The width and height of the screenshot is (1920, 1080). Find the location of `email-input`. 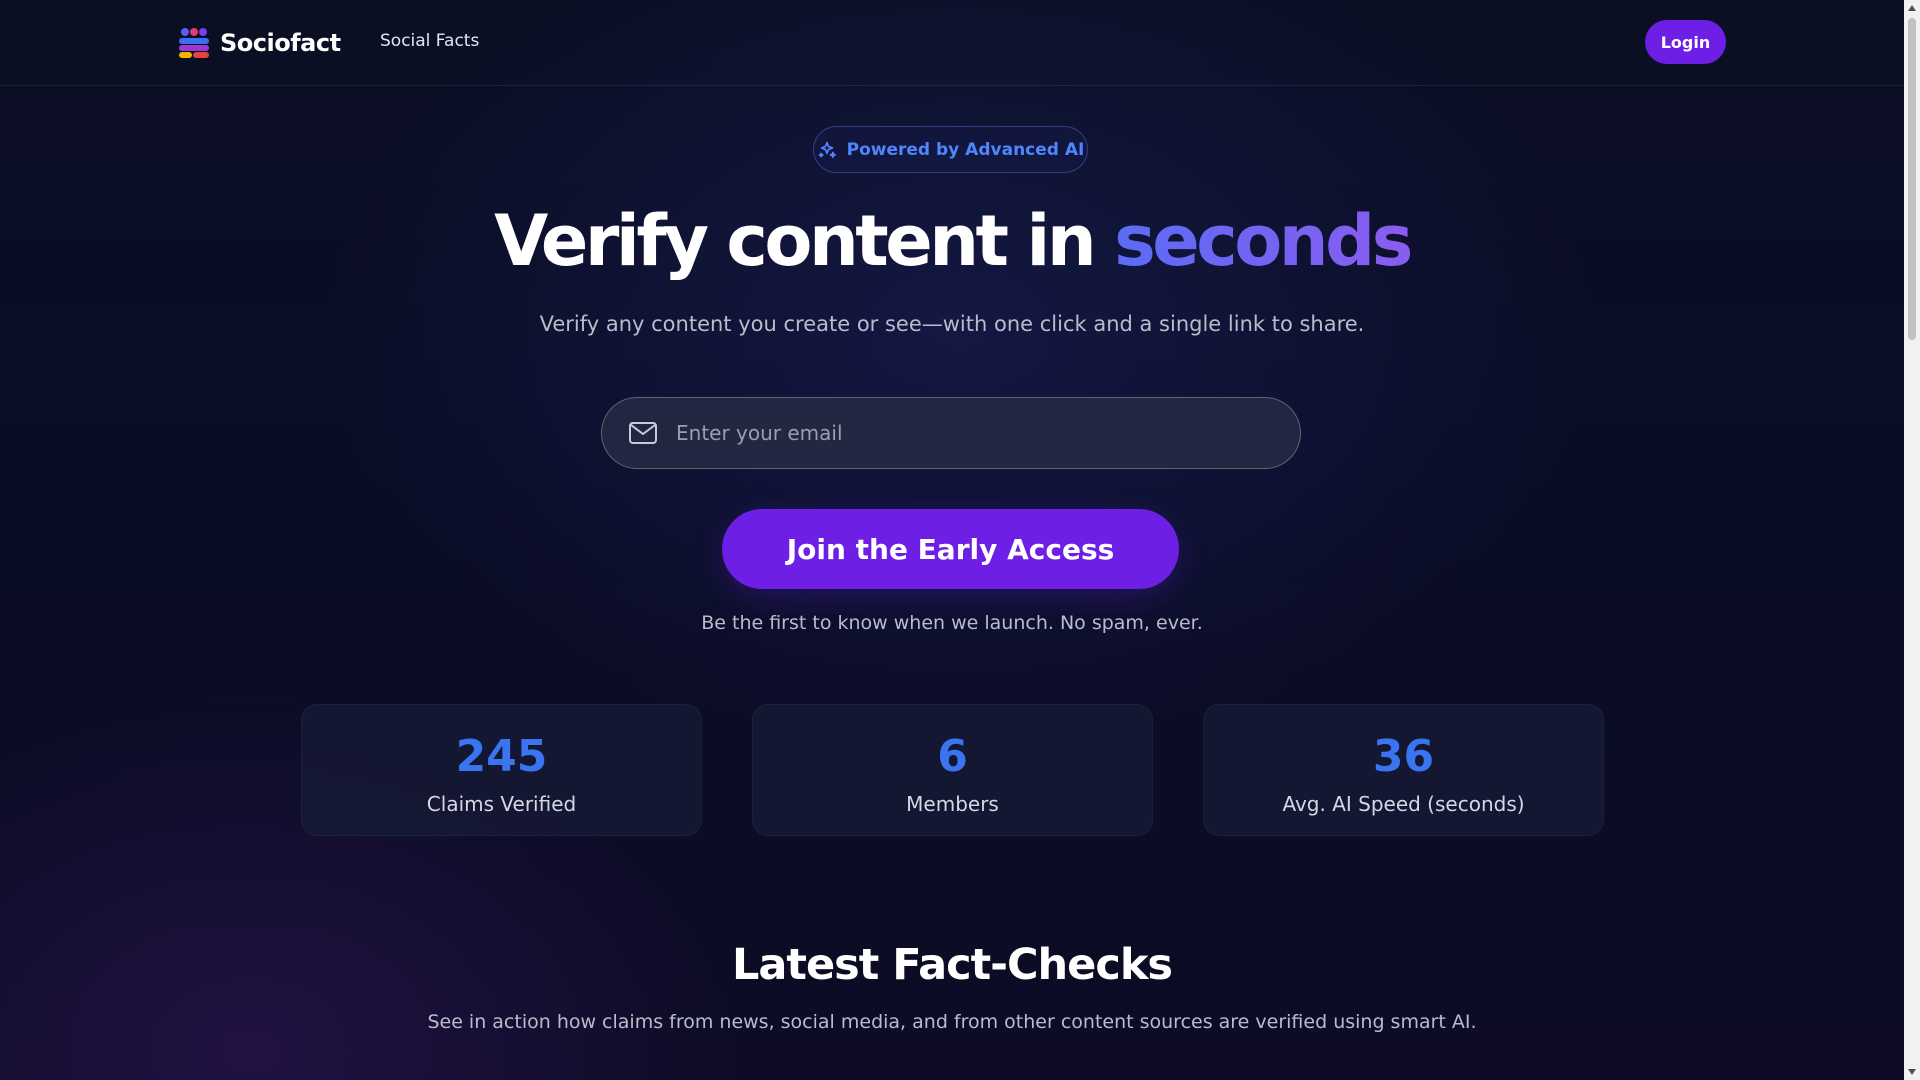

email-input is located at coordinates (973, 433).